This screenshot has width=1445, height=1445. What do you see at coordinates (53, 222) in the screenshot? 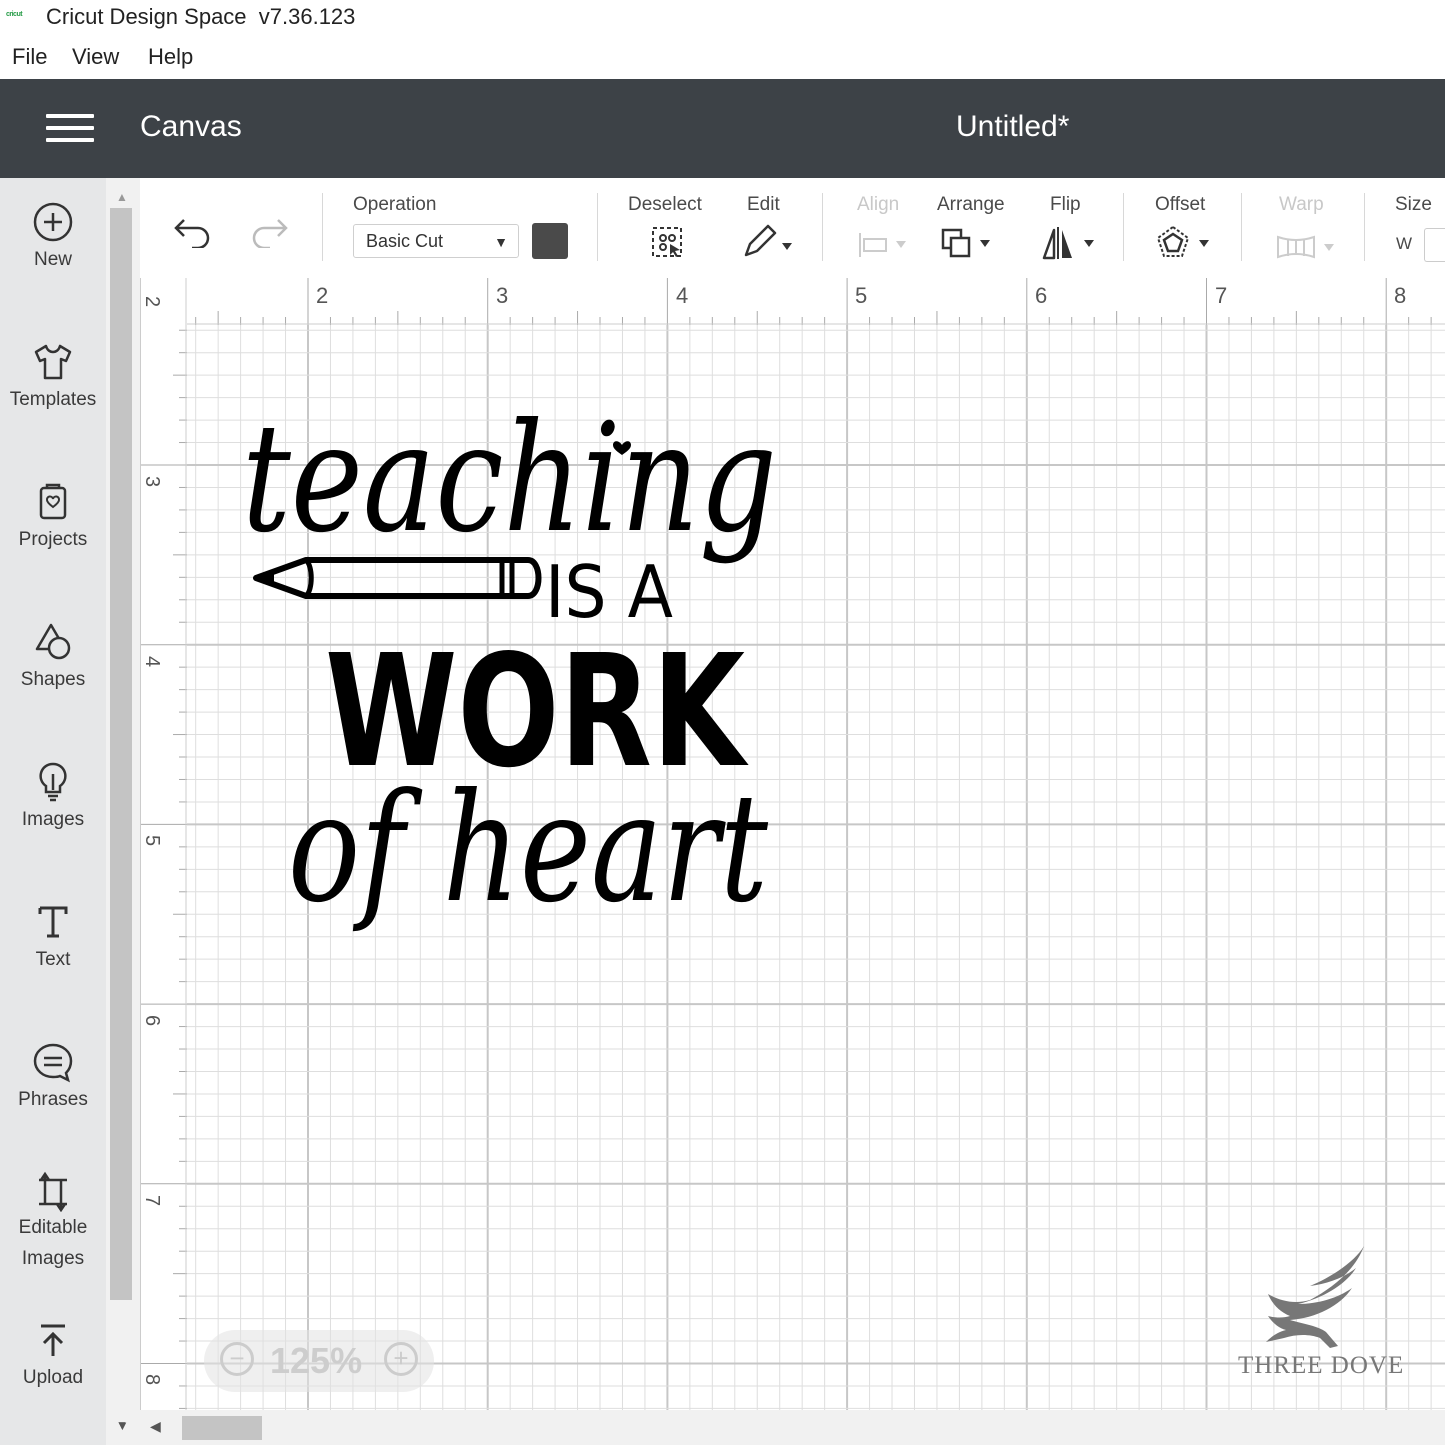
I see `plus-circle-icon` at bounding box center [53, 222].